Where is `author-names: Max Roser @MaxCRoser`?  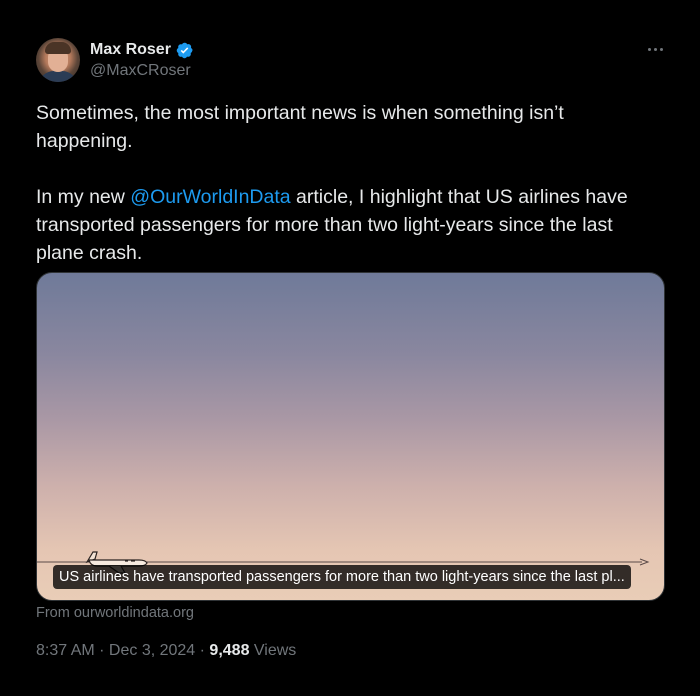
author-names: Max Roser @MaxCRoser is located at coordinates (142, 60).